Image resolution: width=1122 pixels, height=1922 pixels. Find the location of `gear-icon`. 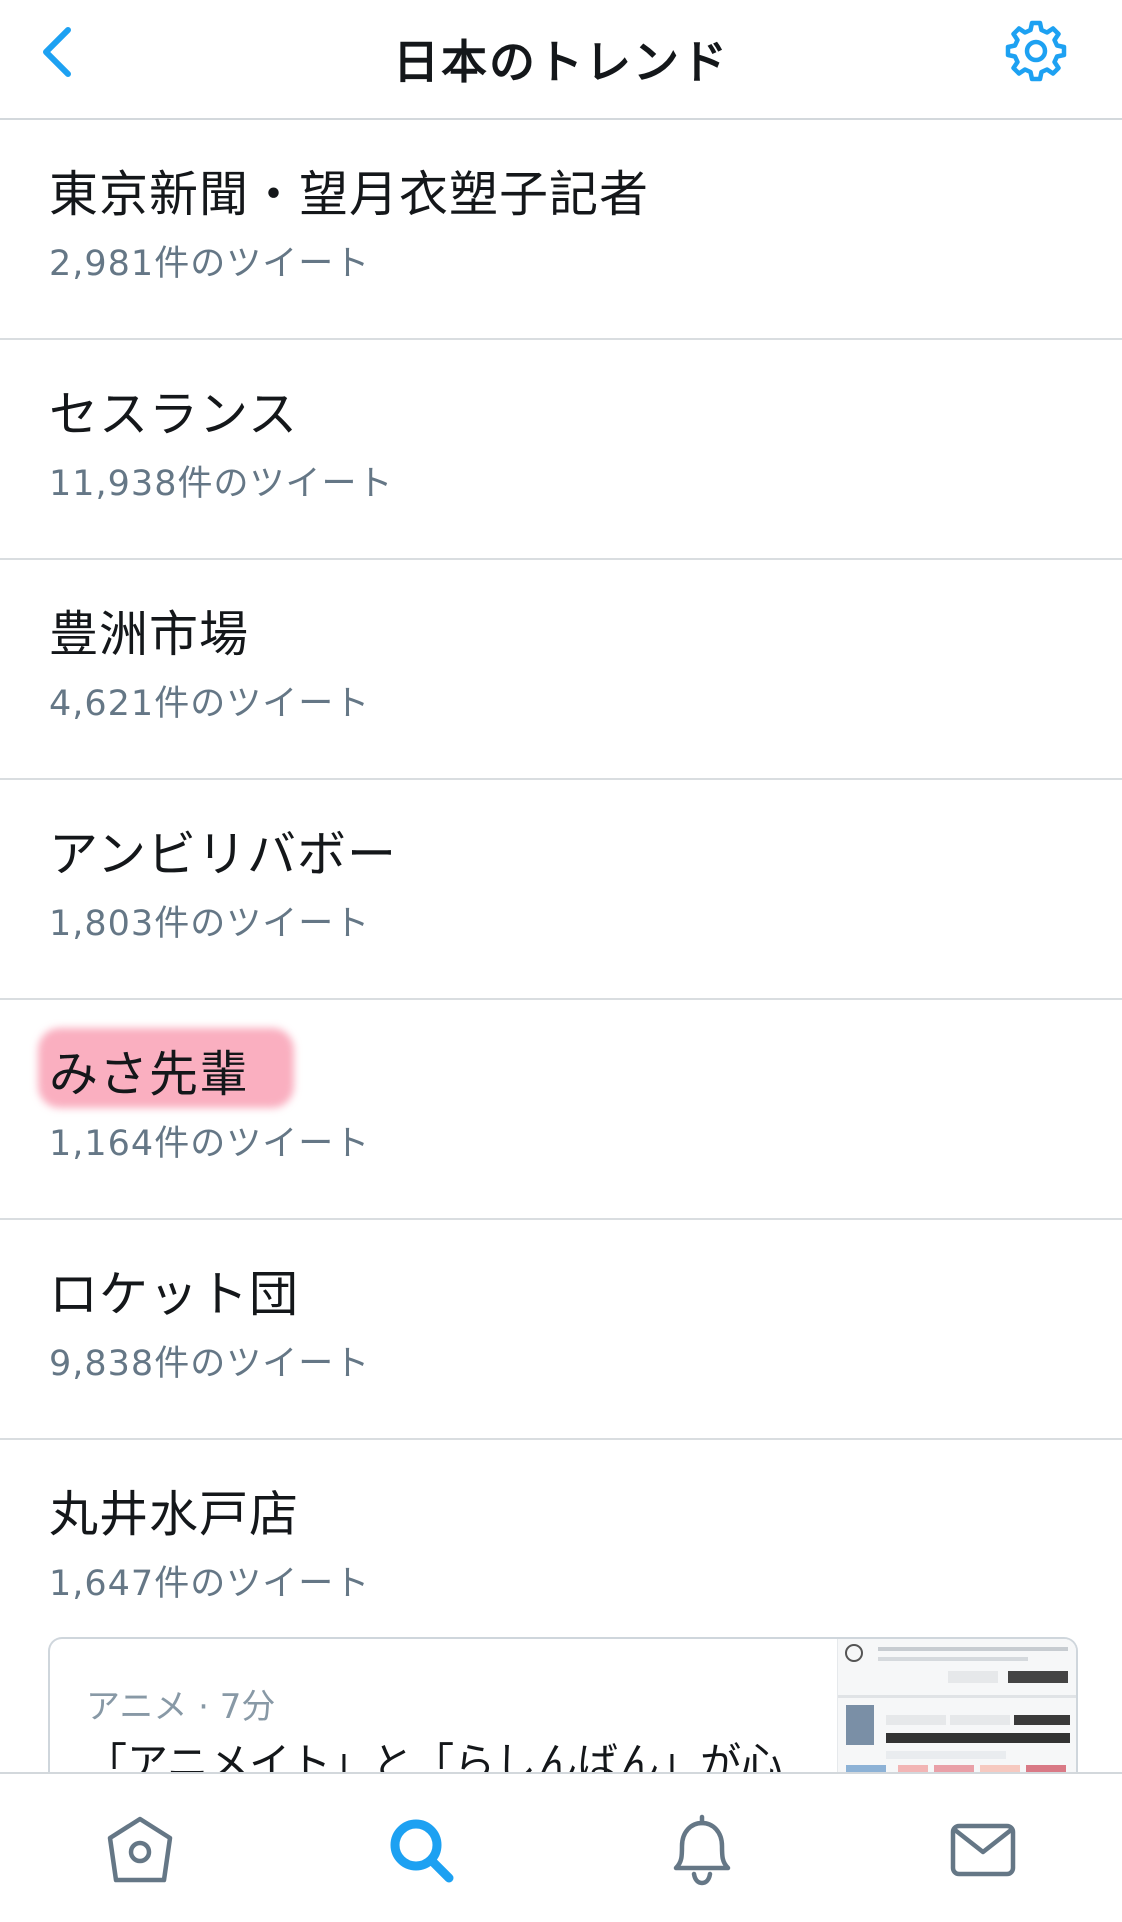

gear-icon is located at coordinates (1036, 51).